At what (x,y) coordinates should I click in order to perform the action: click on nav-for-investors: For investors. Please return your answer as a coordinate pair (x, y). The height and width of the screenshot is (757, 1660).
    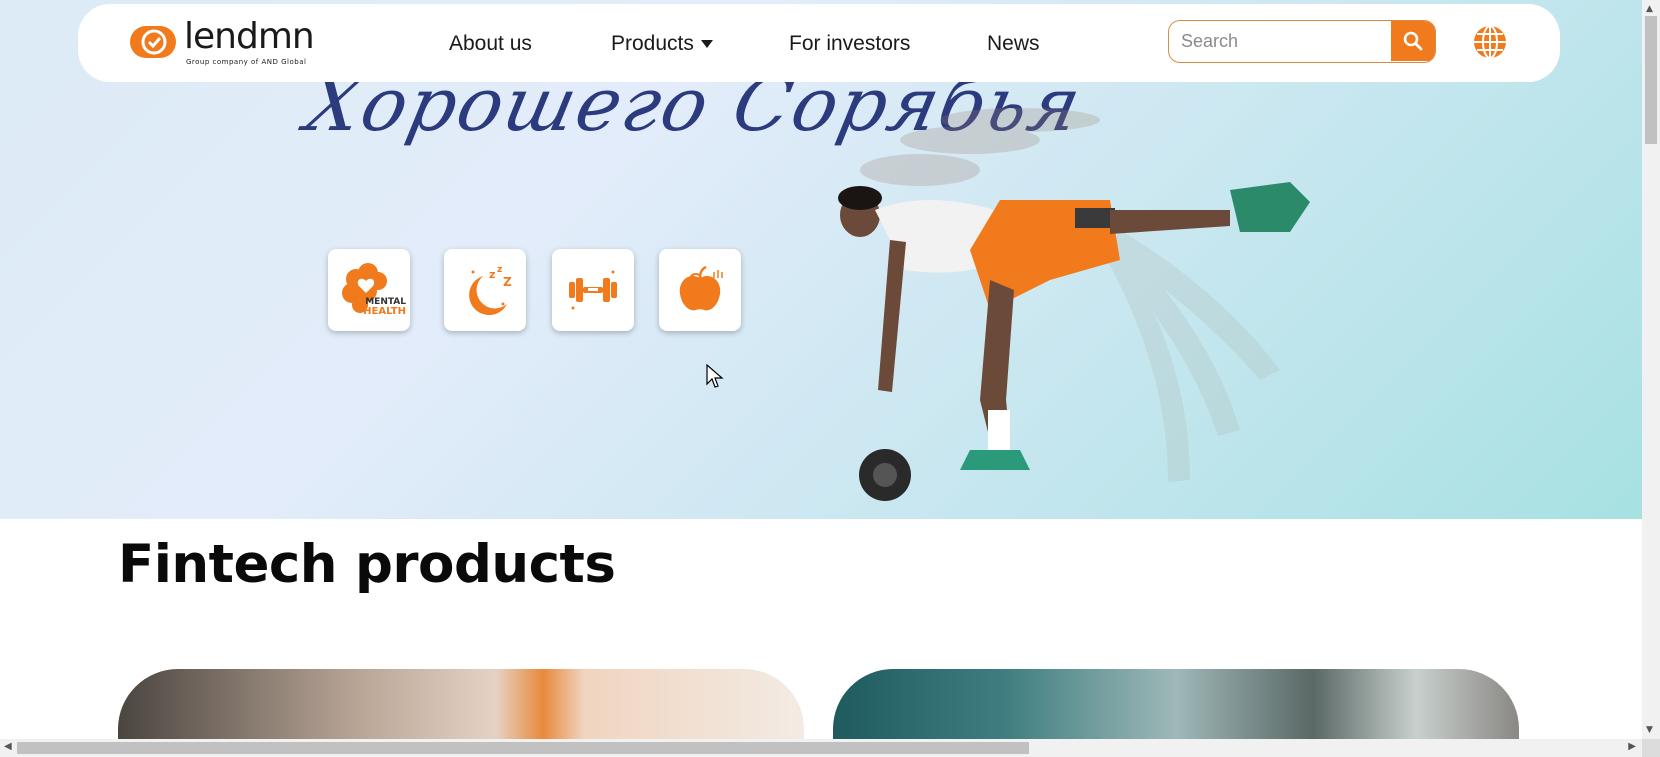
    Looking at the image, I should click on (849, 44).